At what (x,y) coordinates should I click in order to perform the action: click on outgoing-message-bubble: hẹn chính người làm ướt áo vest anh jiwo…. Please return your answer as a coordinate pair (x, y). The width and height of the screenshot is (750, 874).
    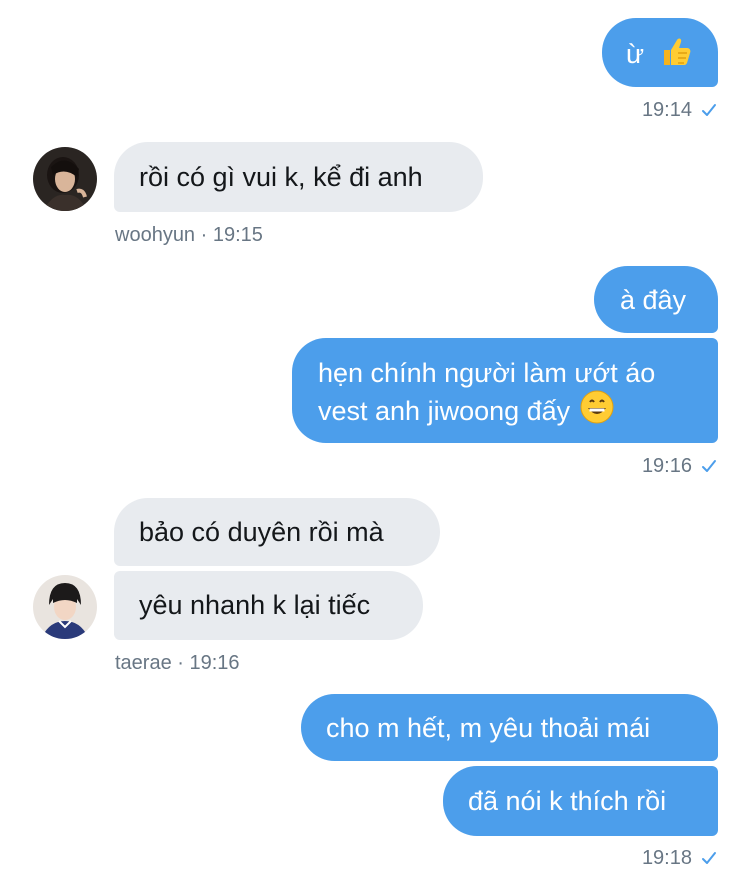
    Looking at the image, I should click on (505, 390).